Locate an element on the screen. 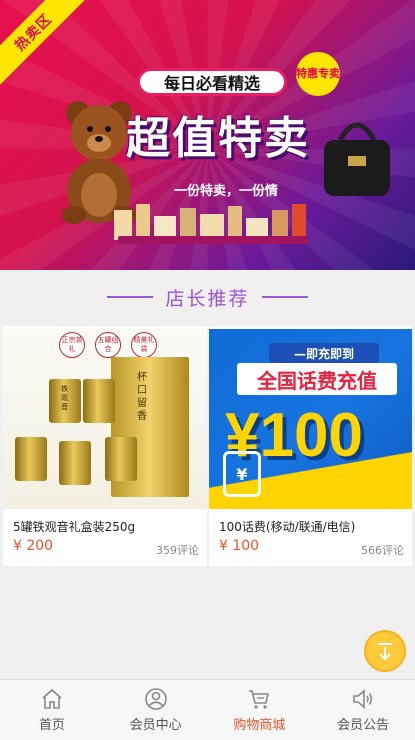  tab-announcements: 会员公告 is located at coordinates (363, 710).